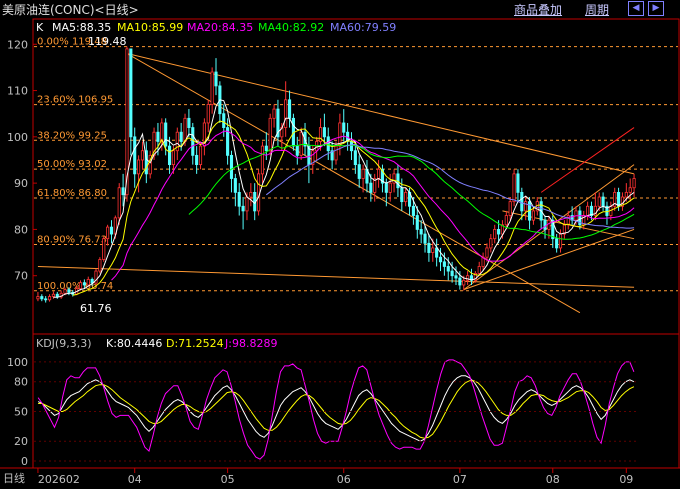 Image resolution: width=680 pixels, height=489 pixels. What do you see at coordinates (228, 479) in the screenshot?
I see `time-tick-label: 05` at bounding box center [228, 479].